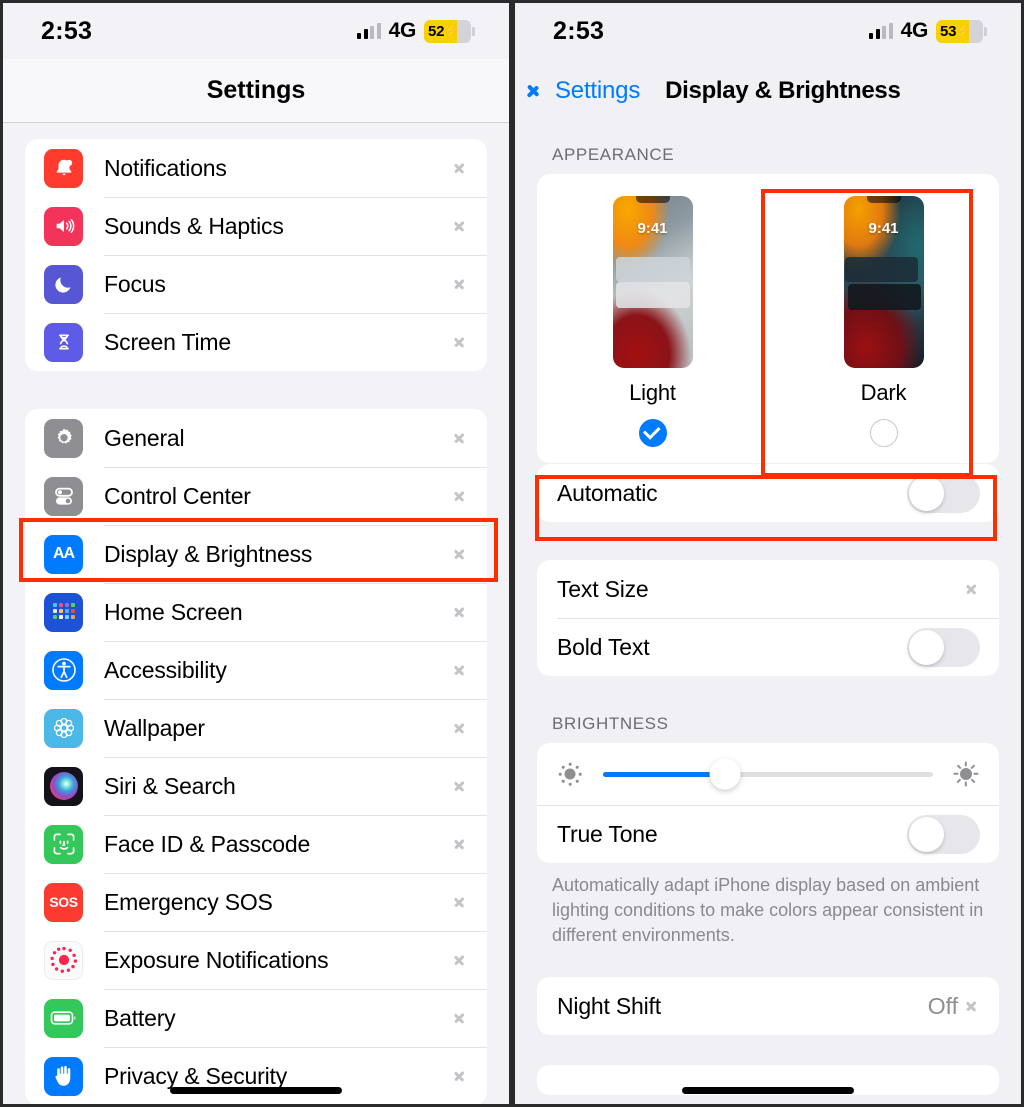  I want to click on automatic-group: Automatic, so click(768, 493).